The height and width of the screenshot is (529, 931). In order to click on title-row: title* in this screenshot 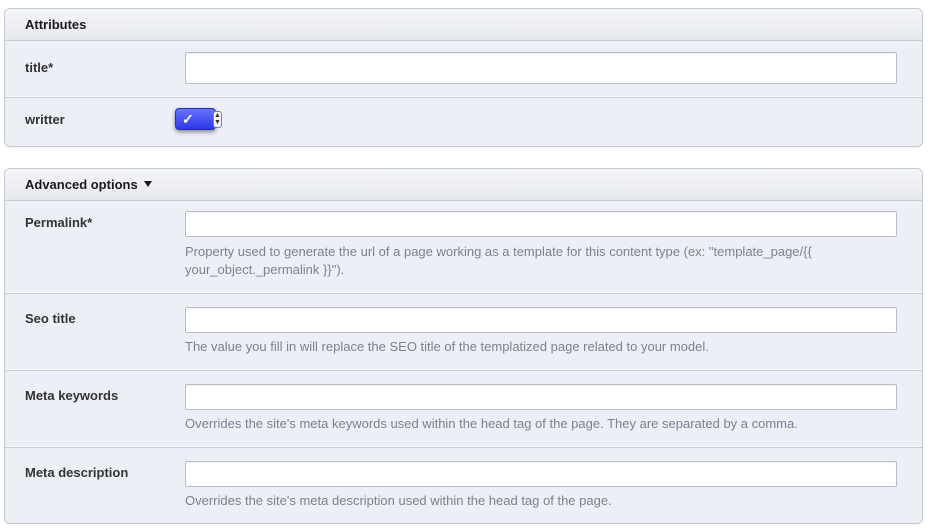, I will do `click(463, 69)`.